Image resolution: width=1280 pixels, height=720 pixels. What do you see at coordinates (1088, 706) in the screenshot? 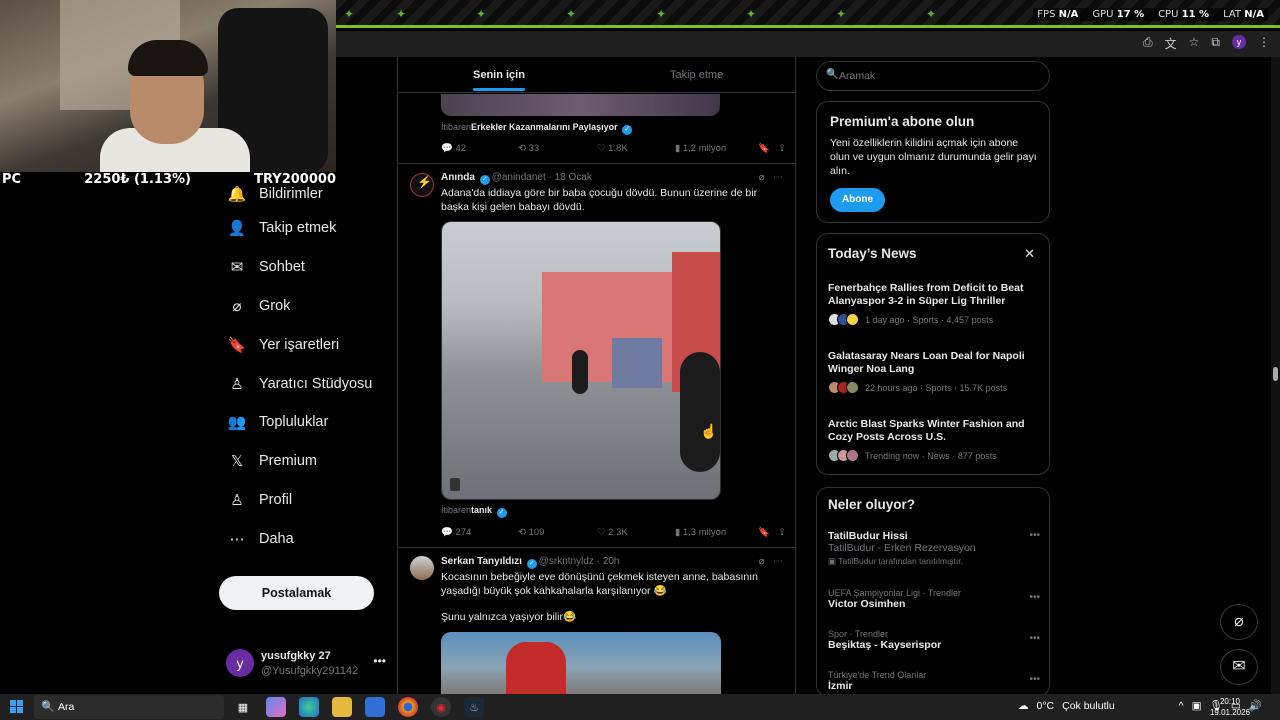
I see `weather-desc: Çok bulutlu` at bounding box center [1088, 706].